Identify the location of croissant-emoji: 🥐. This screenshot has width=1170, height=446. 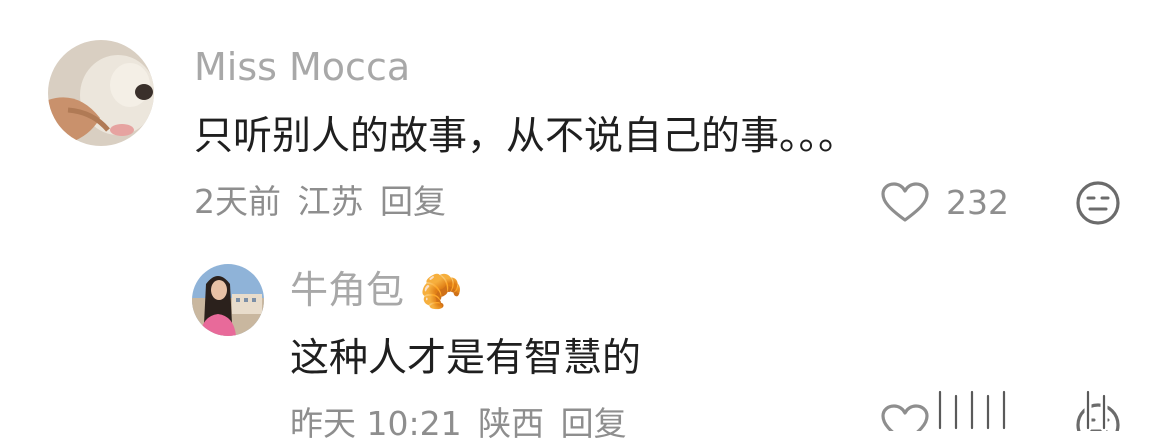
(441, 292).